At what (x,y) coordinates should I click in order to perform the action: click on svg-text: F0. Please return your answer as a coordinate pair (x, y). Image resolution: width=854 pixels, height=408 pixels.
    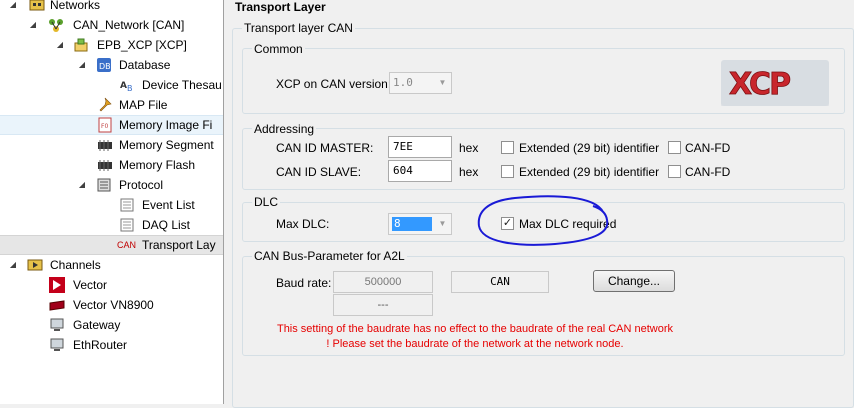
    Looking at the image, I should click on (104, 126).